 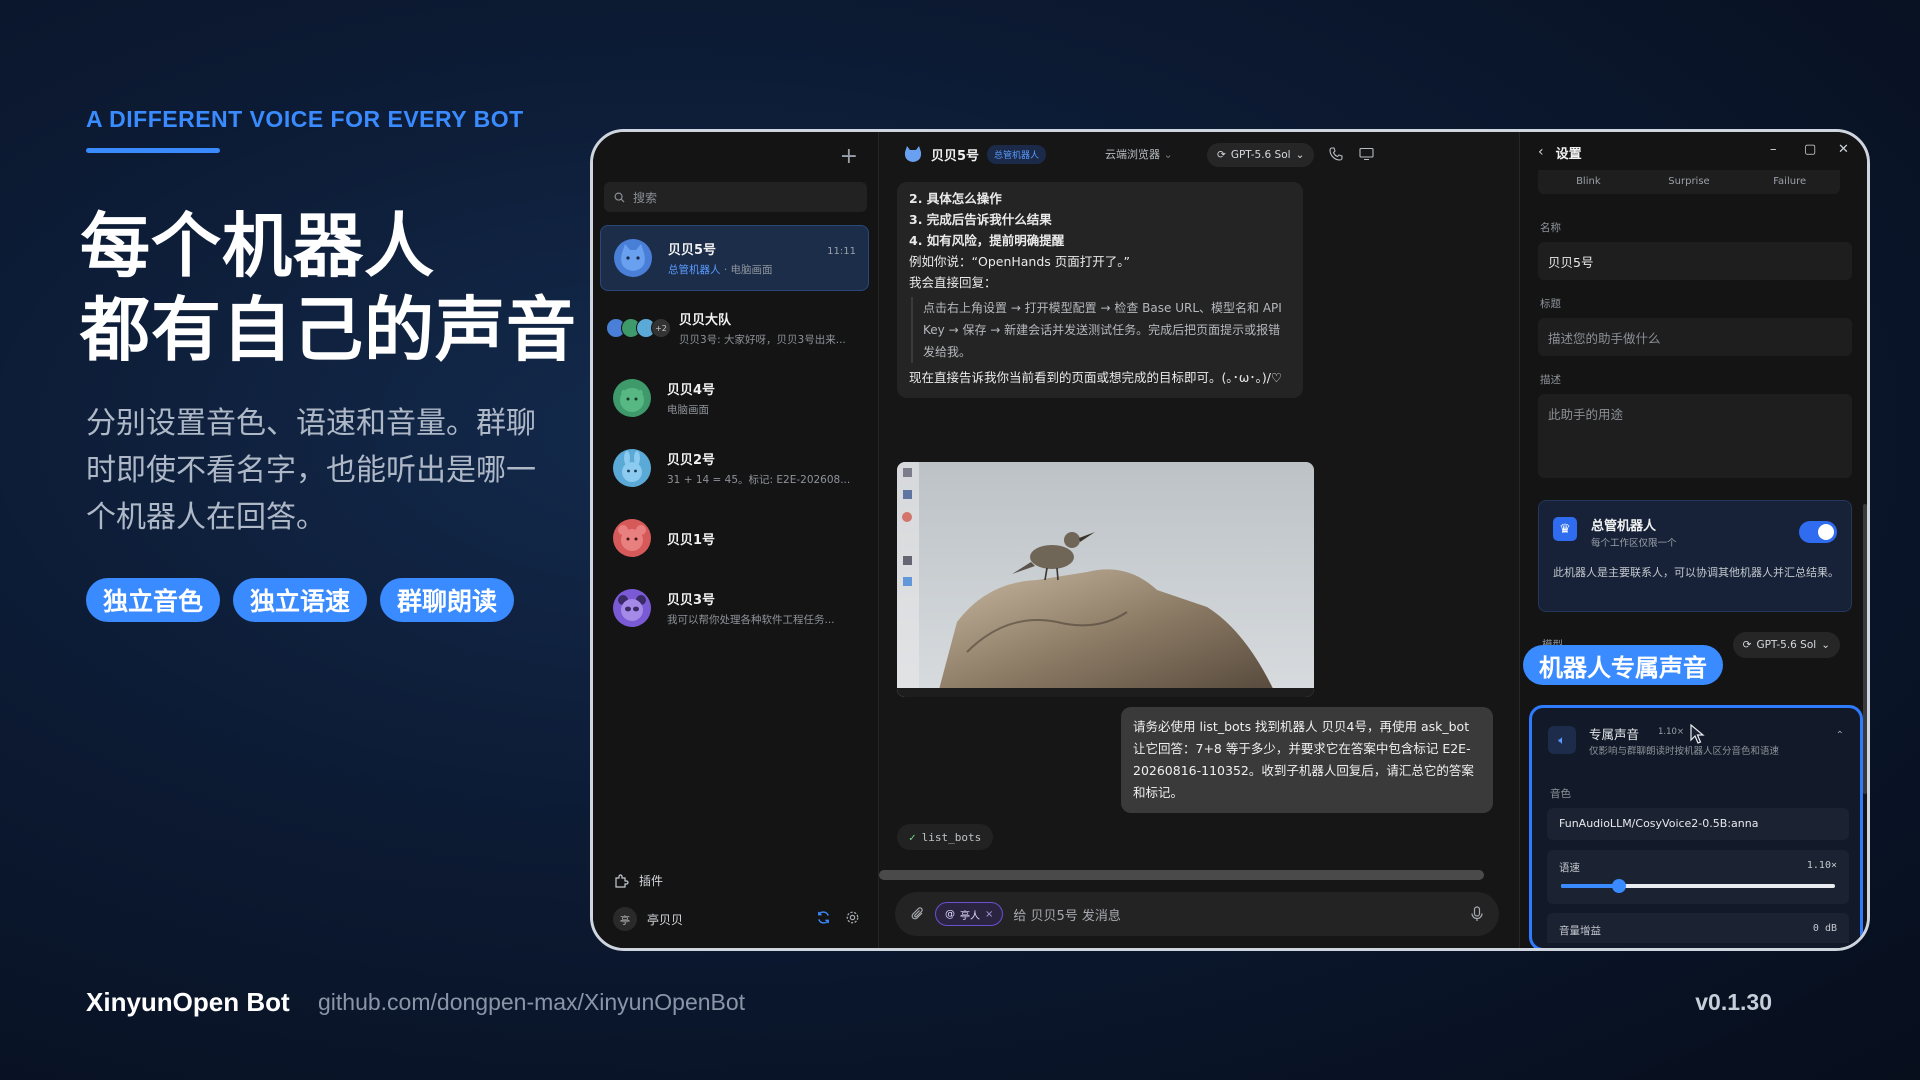 I want to click on voice-timbre-select: FunAudioLLM/CosyVoice2-0.5B:anna, so click(x=1698, y=824).